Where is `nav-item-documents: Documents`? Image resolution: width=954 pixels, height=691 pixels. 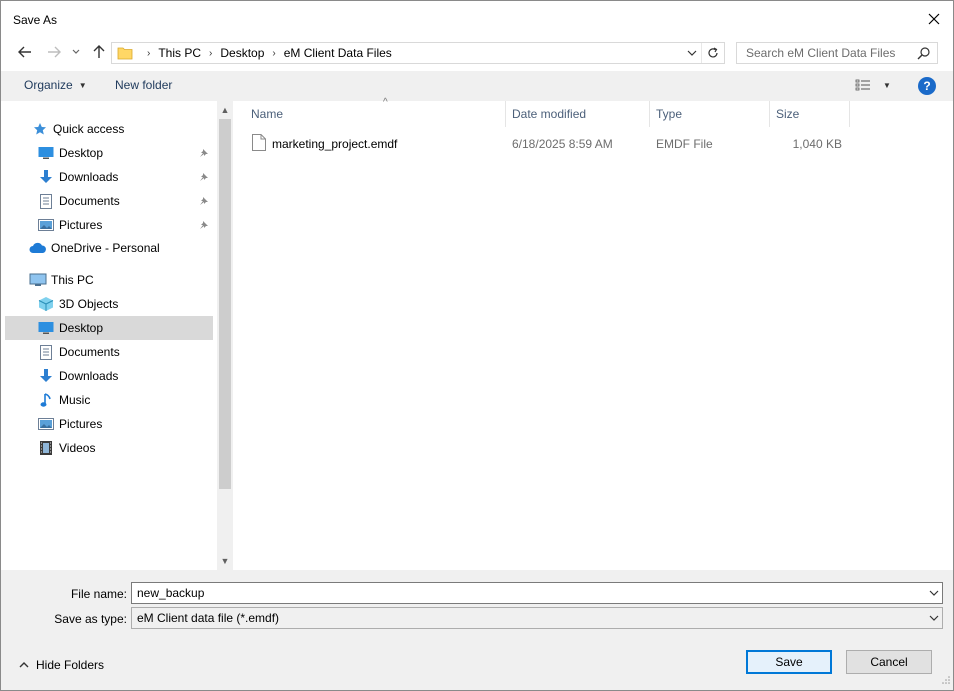
nav-item-documents: Documents is located at coordinates (109, 352).